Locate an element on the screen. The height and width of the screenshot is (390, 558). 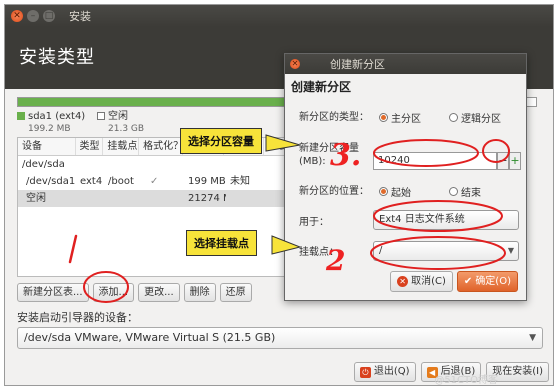
table-row-selected: 空闲 21274 MB is located at coordinates (153, 198).